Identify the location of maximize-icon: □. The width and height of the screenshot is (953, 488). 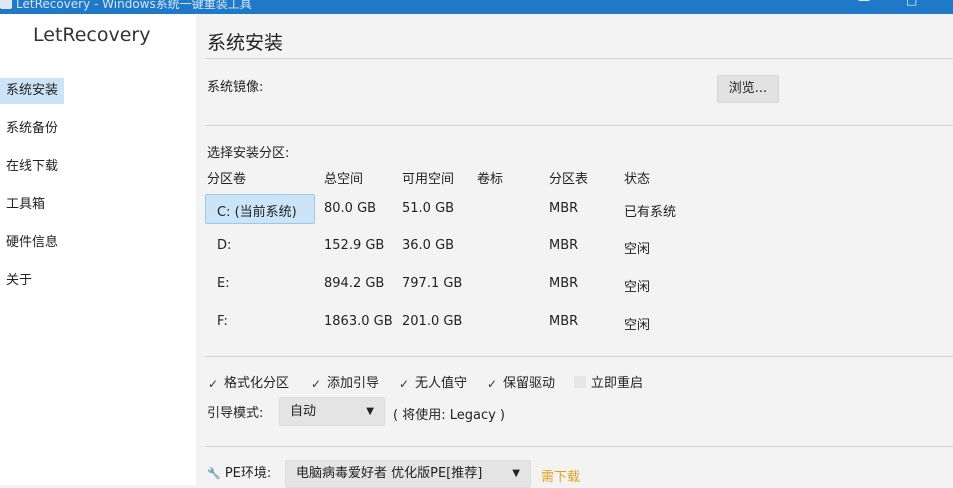
(911, 3).